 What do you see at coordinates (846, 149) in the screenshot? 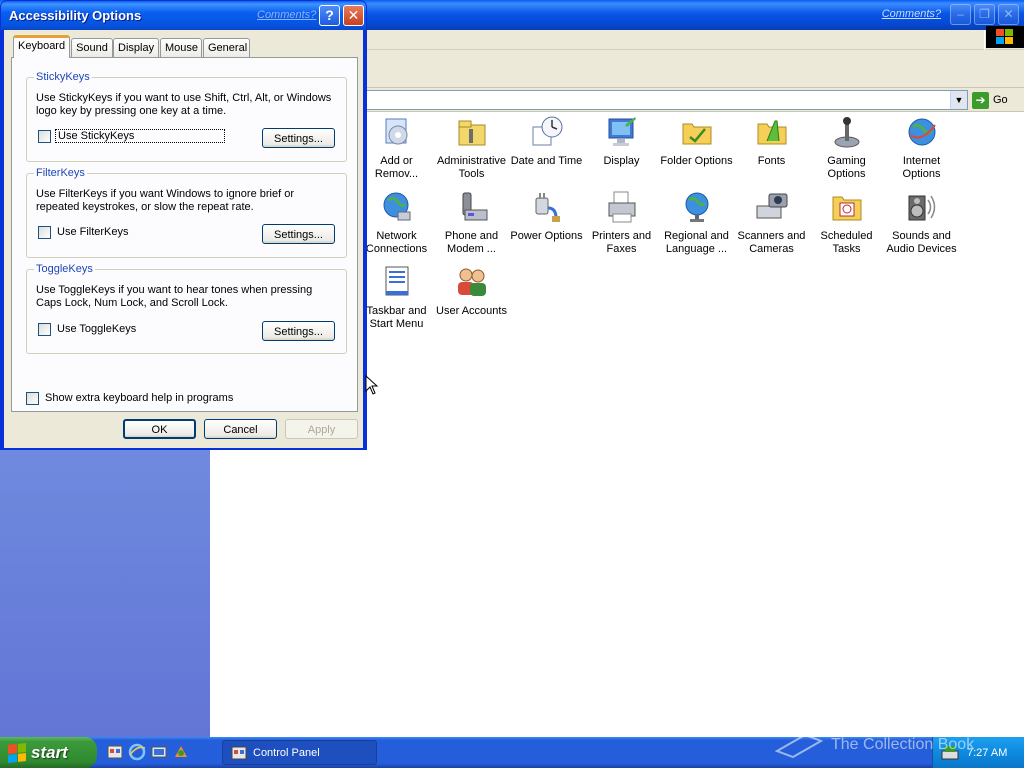
I see `cp-item-gaming-options: Gaming Options` at bounding box center [846, 149].